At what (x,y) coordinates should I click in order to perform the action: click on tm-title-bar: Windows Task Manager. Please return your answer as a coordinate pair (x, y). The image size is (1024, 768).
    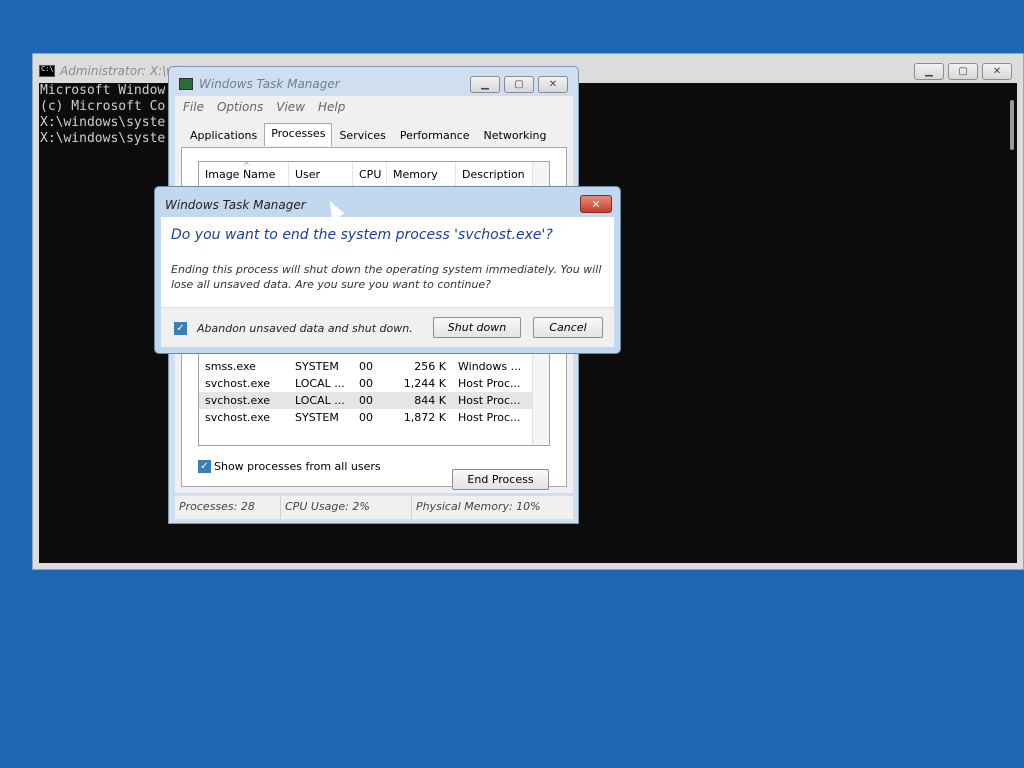
    Looking at the image, I should click on (259, 84).